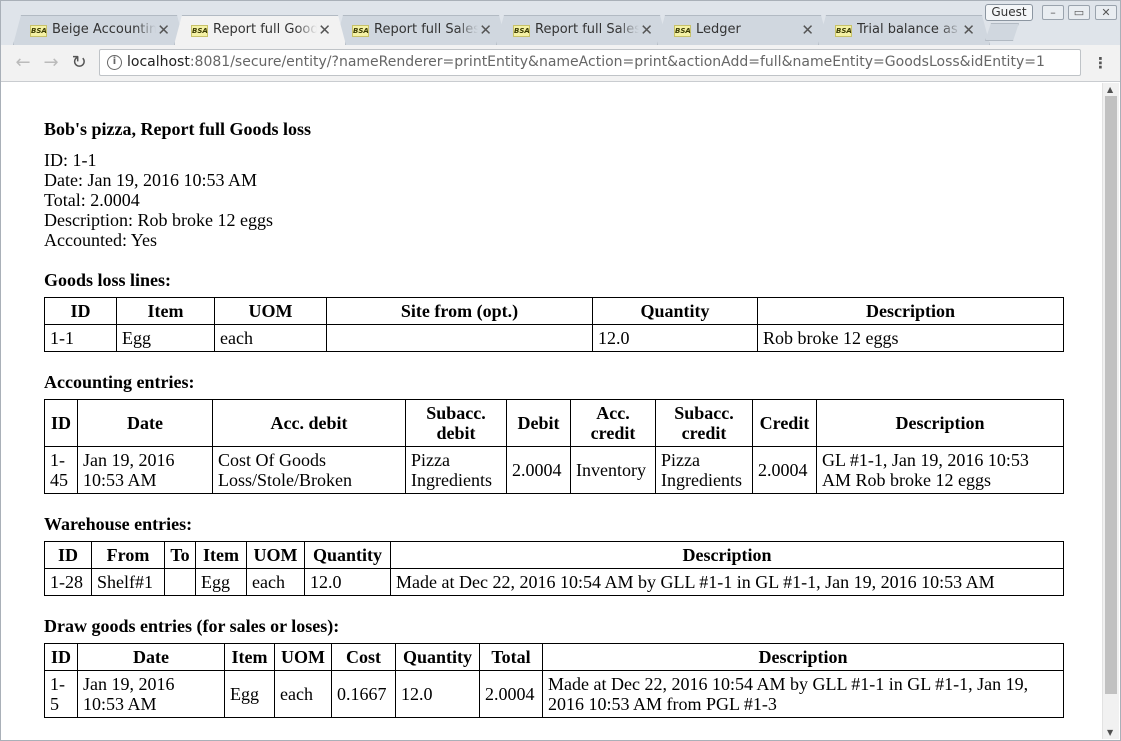  Describe the element at coordinates (1053, 12) in the screenshot. I see `minimize-icon: –` at that location.